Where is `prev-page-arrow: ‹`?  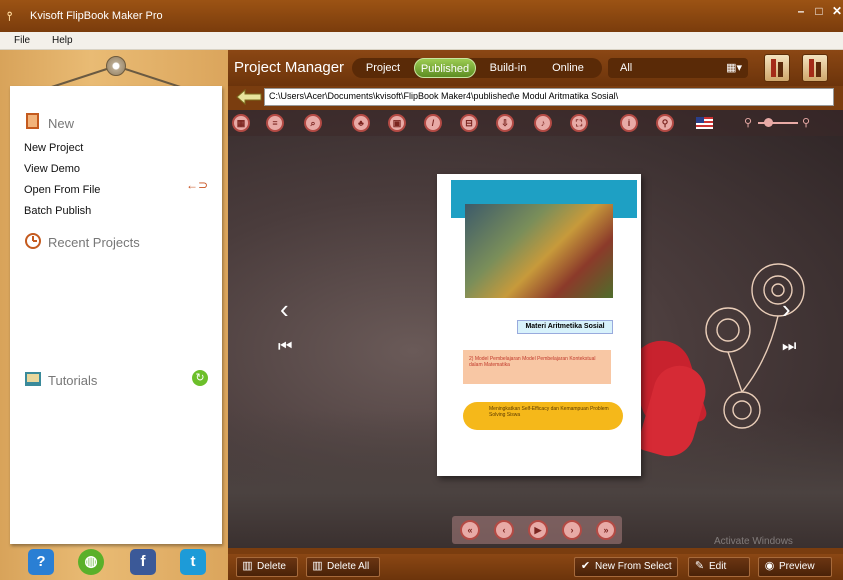 prev-page-arrow: ‹ is located at coordinates (284, 309).